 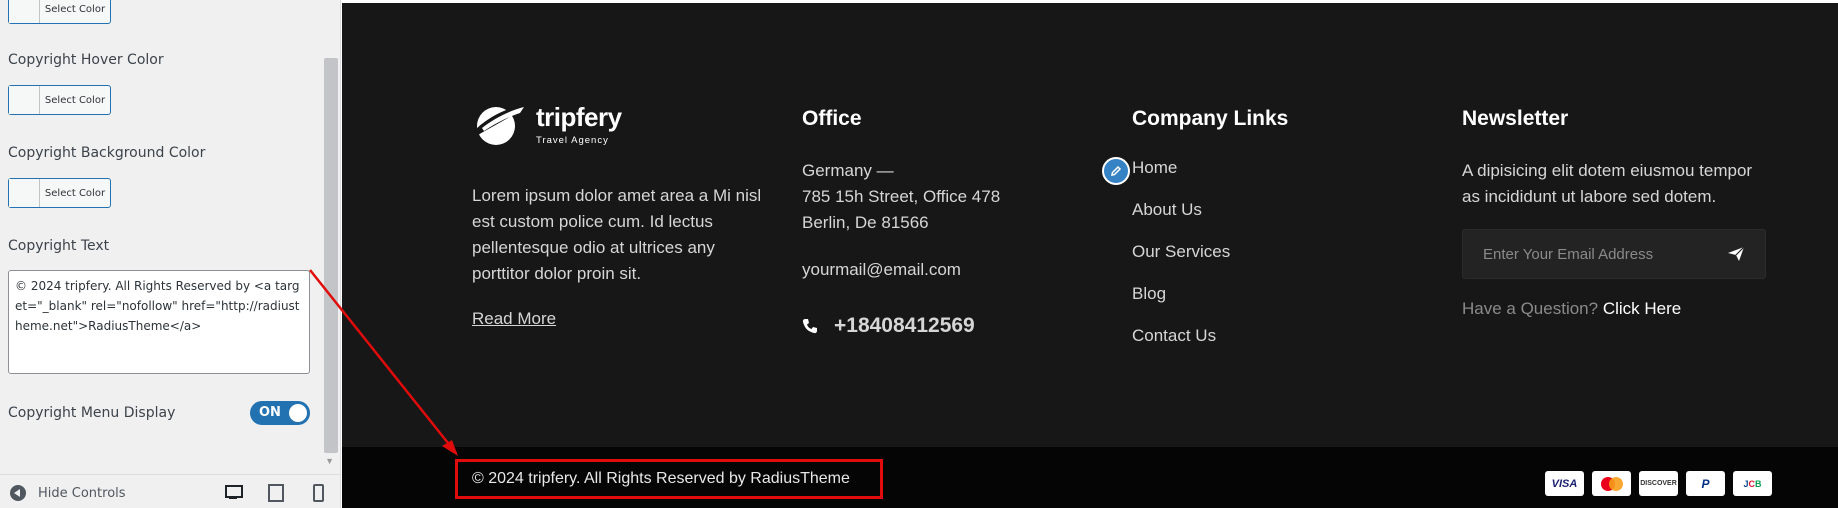 I want to click on office-line: Germany —, so click(x=848, y=170).